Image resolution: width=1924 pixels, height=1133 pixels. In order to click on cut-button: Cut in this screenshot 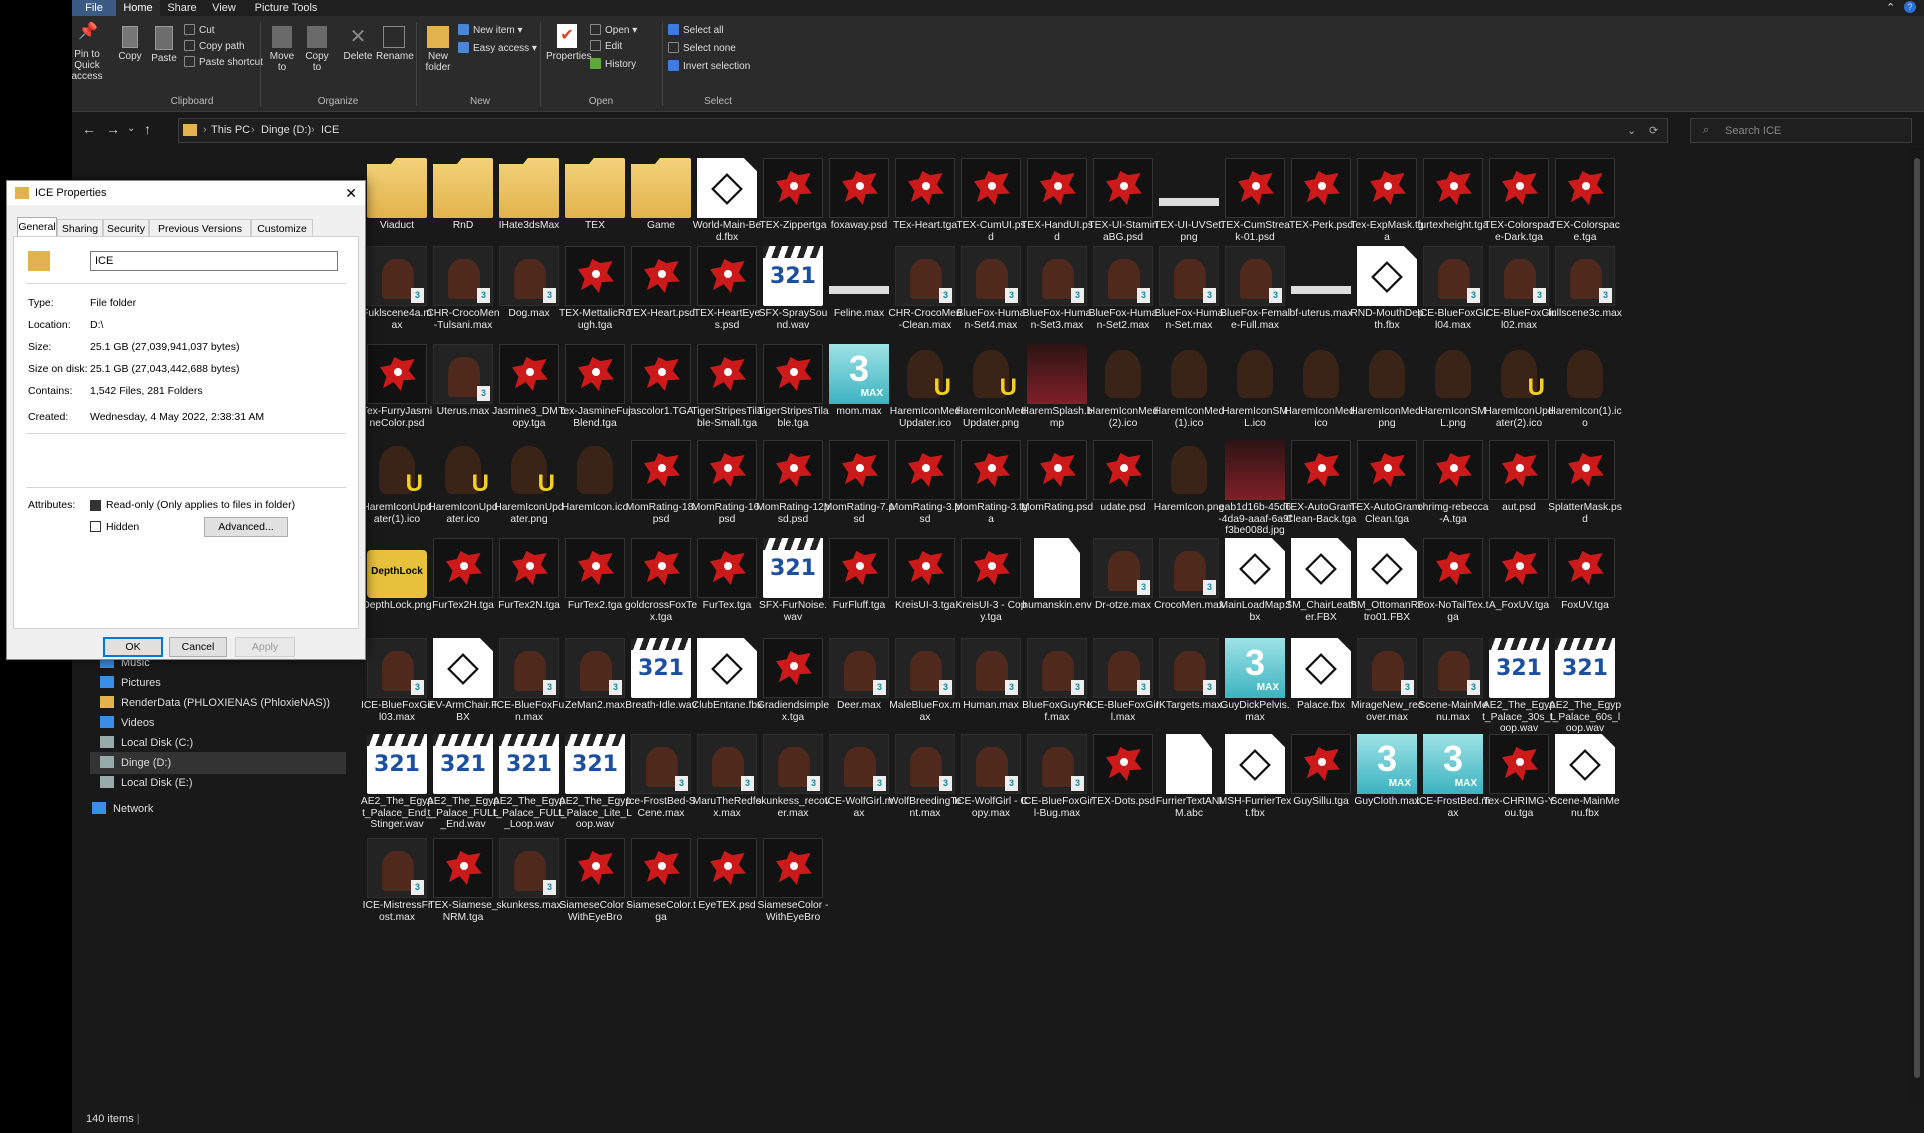, I will do `click(199, 30)`.